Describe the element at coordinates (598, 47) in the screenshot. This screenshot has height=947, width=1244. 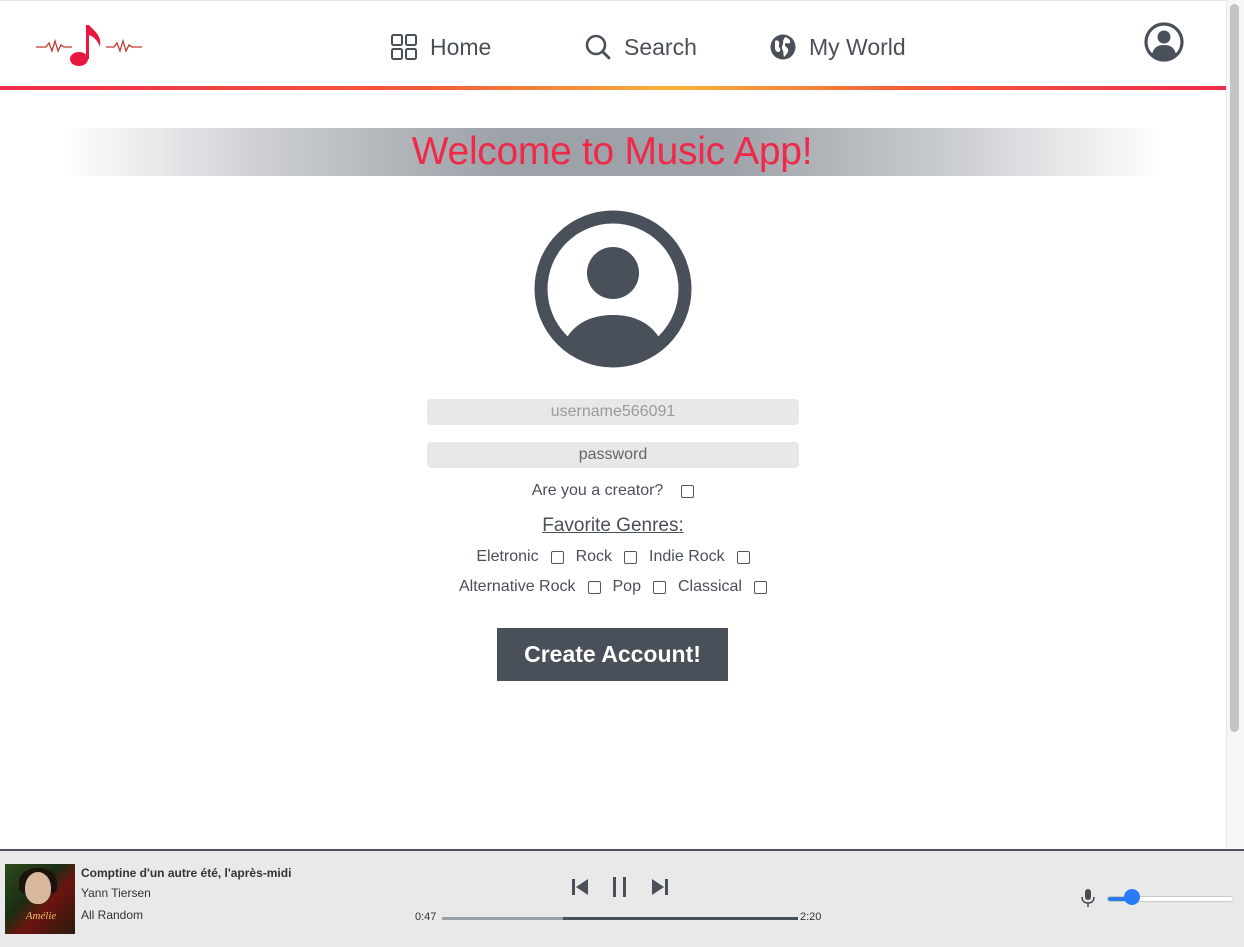
I see `search-icon` at that location.